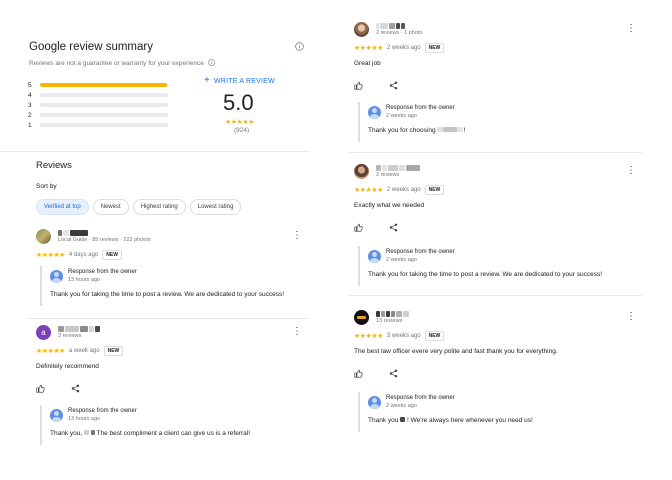  I want to click on rating-distribution: 5 4 3 2 1, so click(103, 105).